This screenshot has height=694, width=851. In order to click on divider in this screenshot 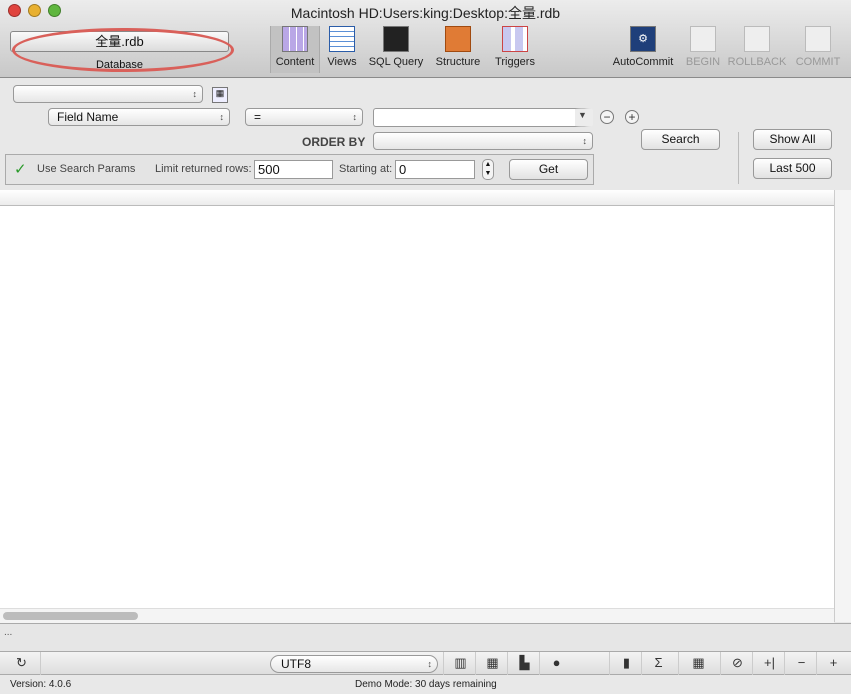, I will do `click(738, 158)`.